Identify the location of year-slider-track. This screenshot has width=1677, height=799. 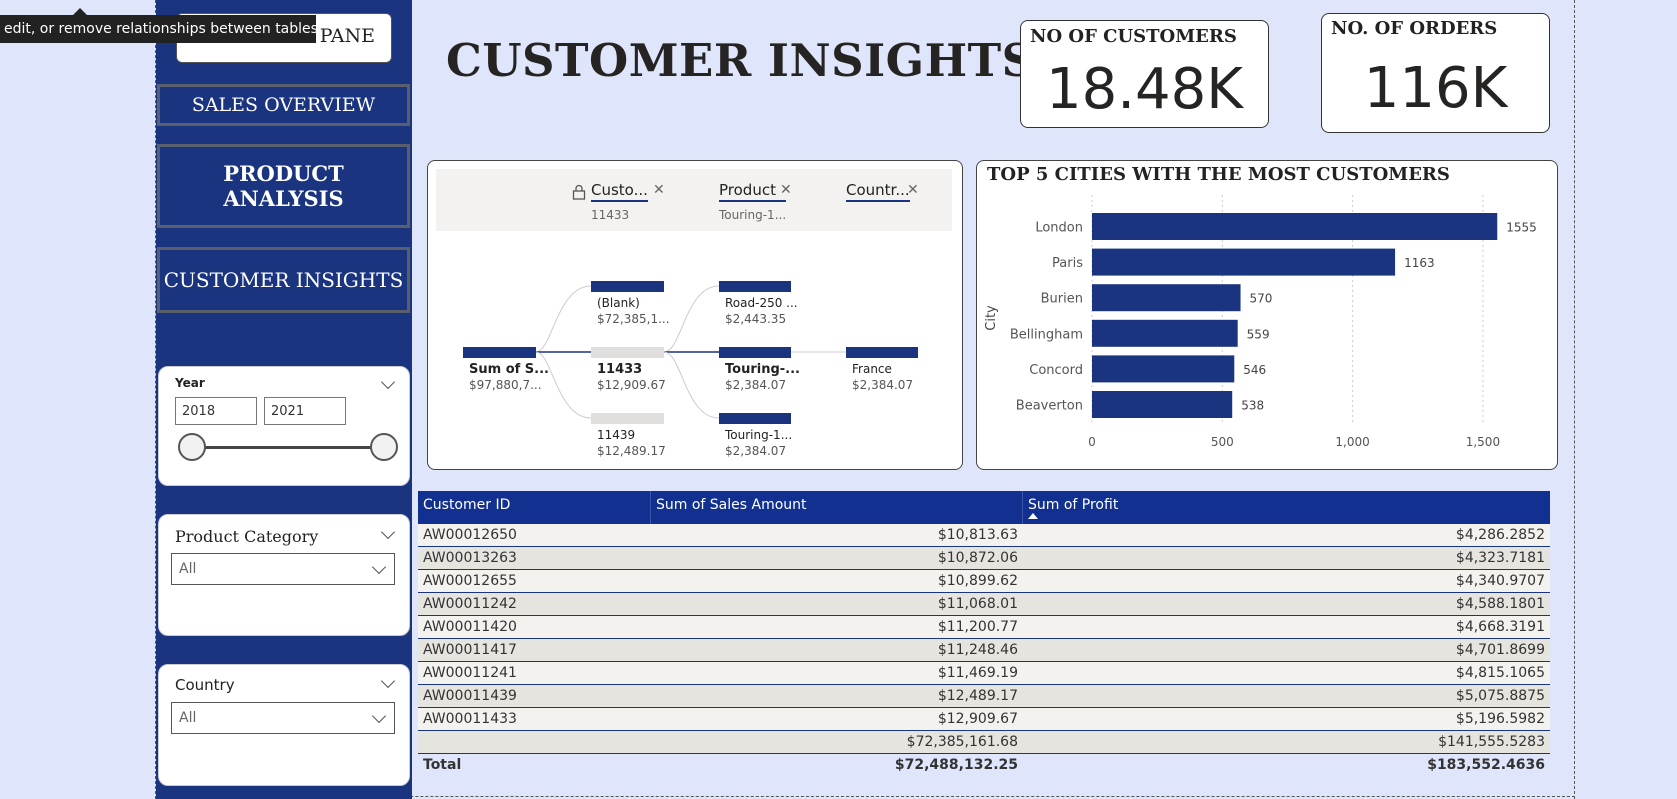
(288, 447).